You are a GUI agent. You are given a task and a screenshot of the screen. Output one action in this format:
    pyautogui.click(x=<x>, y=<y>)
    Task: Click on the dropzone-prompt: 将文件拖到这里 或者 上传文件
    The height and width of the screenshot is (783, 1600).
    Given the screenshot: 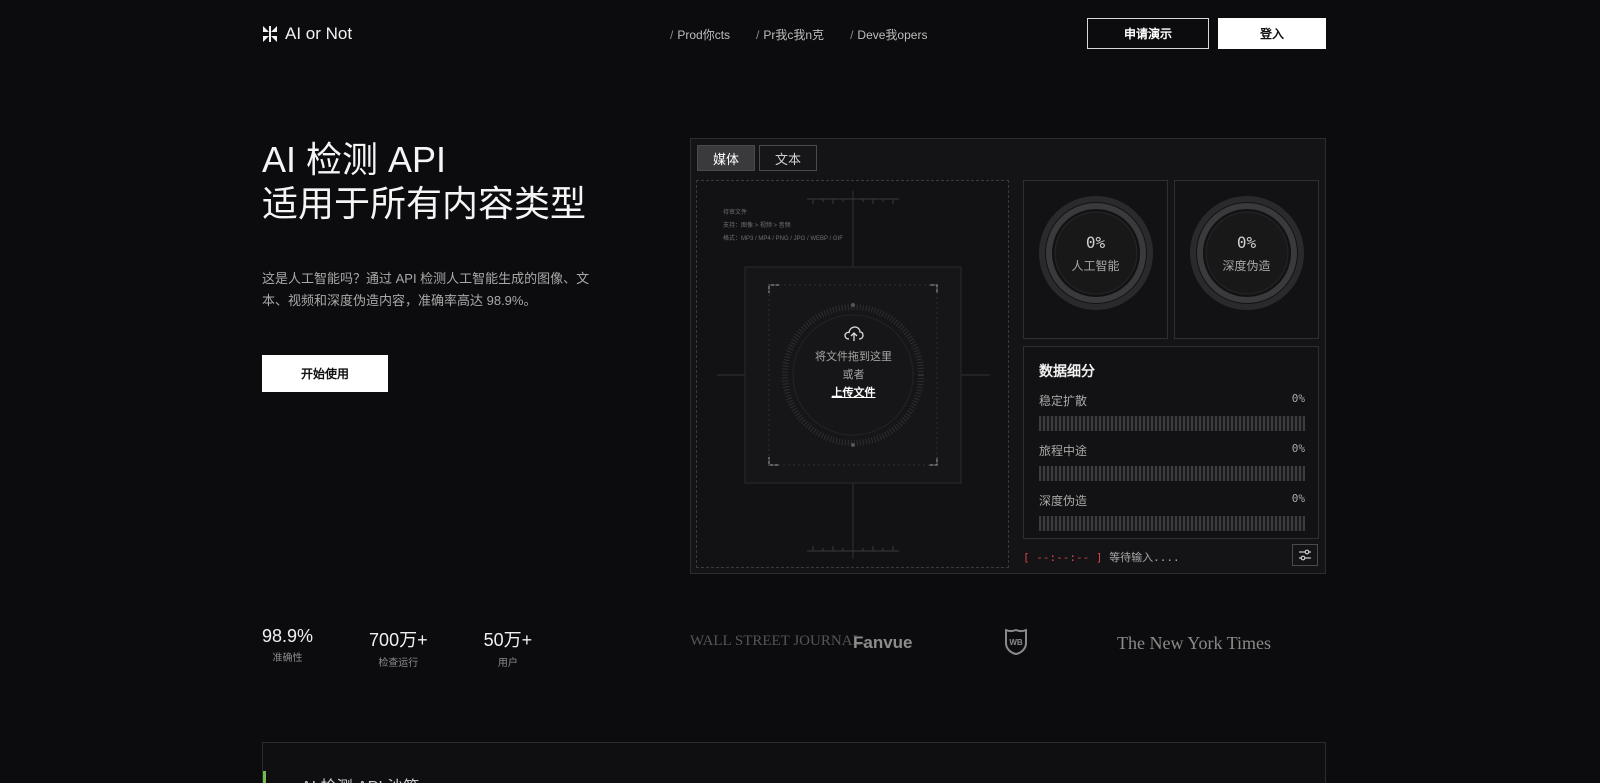 What is the action you would take?
    pyautogui.click(x=852, y=364)
    